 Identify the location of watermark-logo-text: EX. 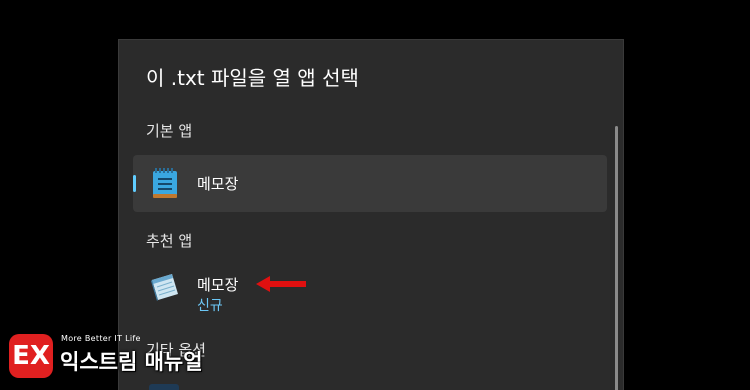
(31, 356).